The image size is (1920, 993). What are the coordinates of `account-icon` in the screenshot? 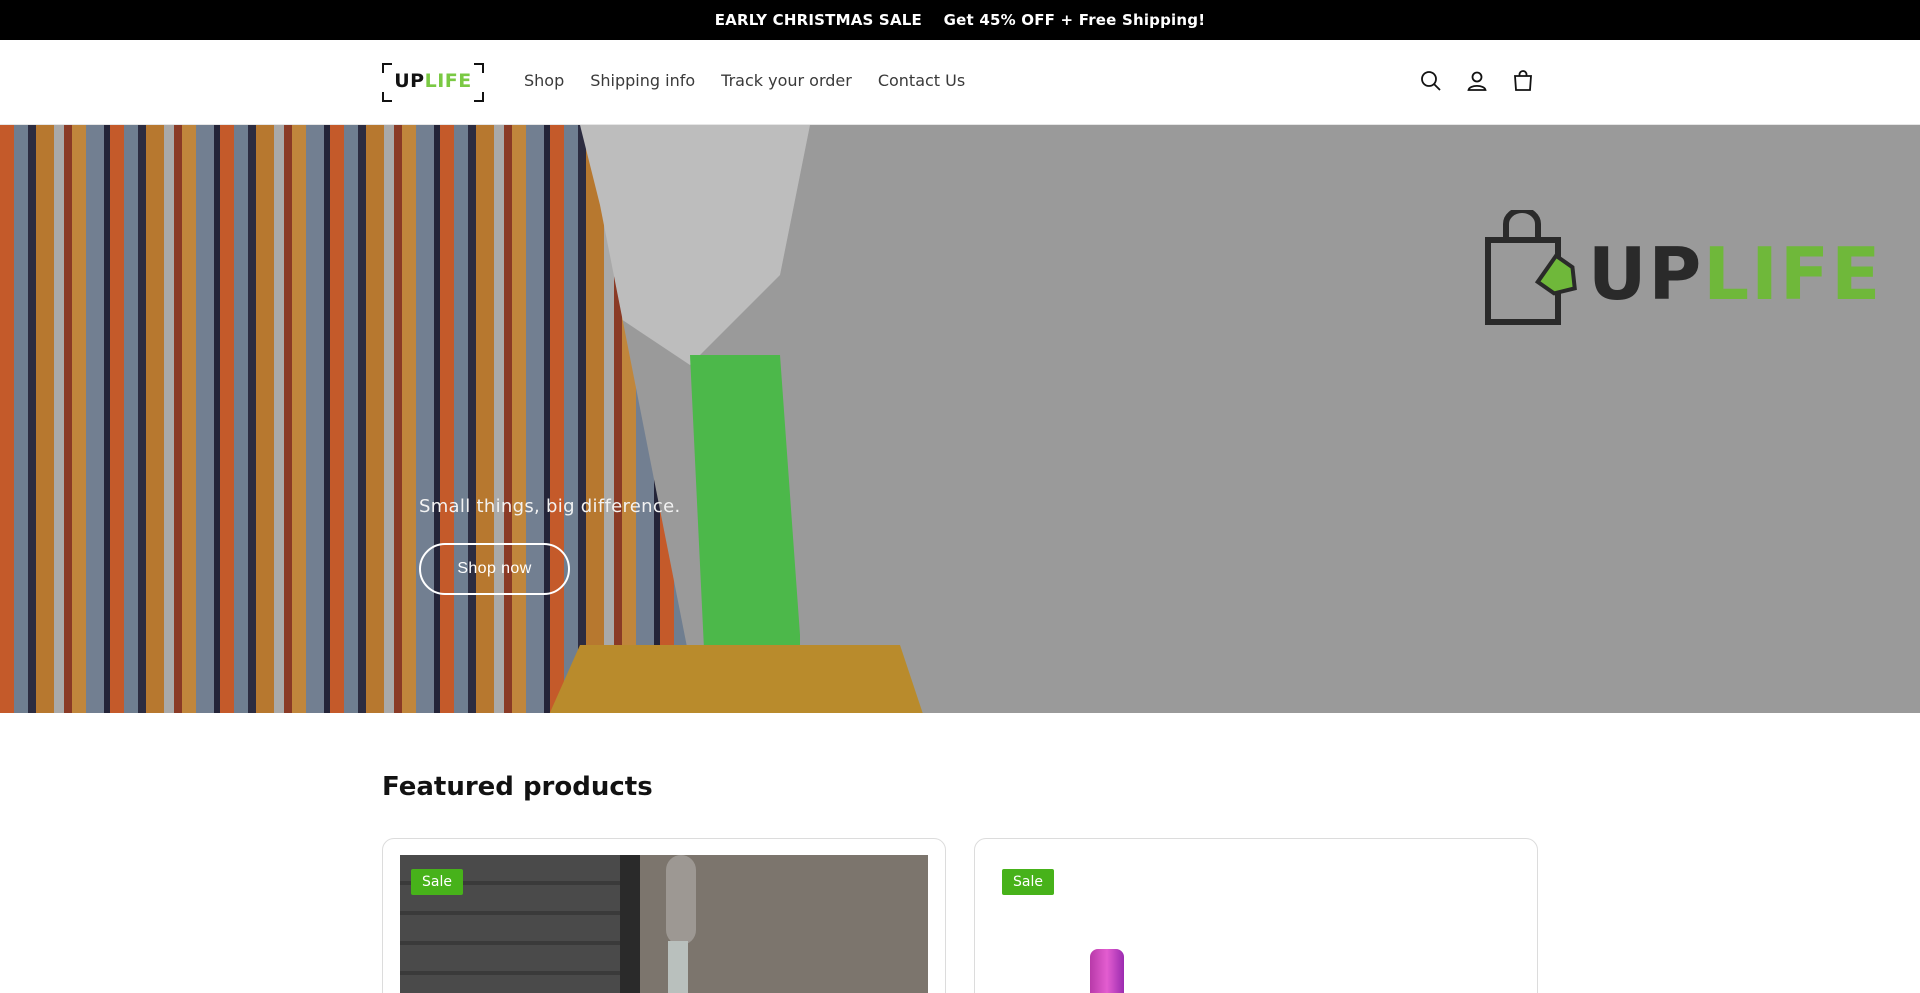 It's located at (1477, 81).